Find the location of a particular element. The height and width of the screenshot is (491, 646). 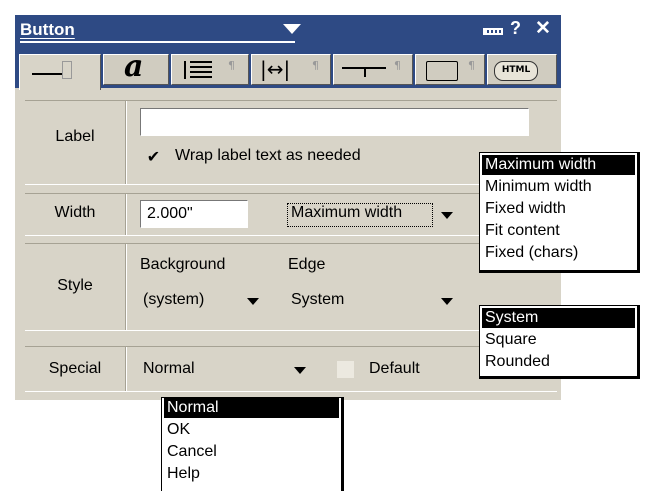

wrap-label-checkbox: ✔ is located at coordinates (153, 157).